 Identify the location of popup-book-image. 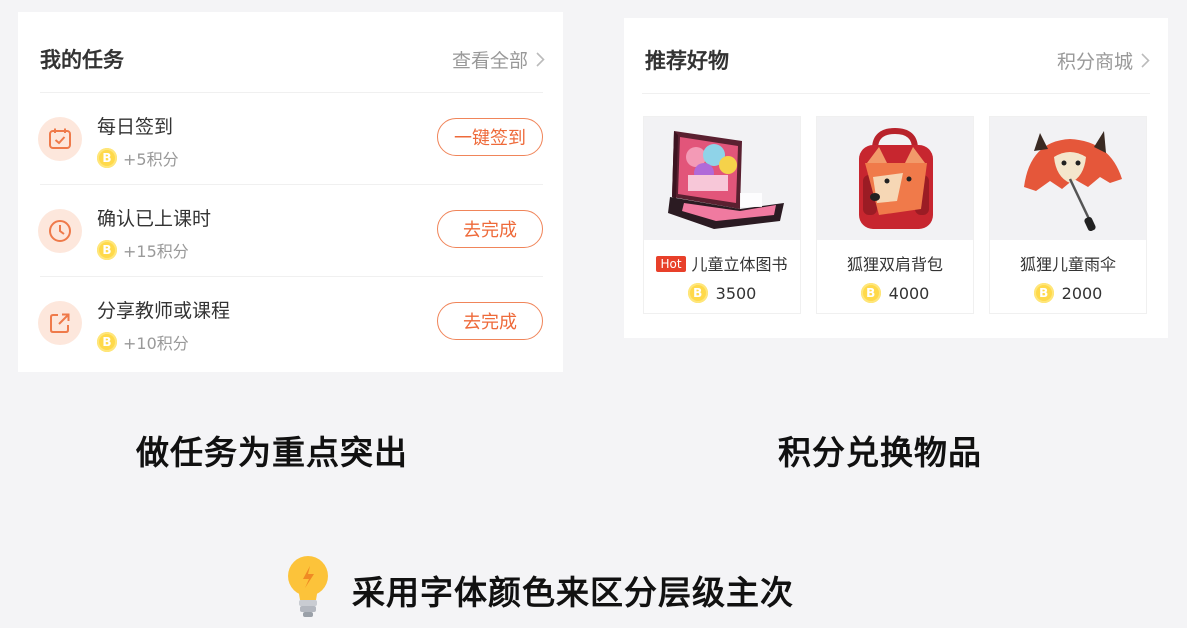
(722, 178).